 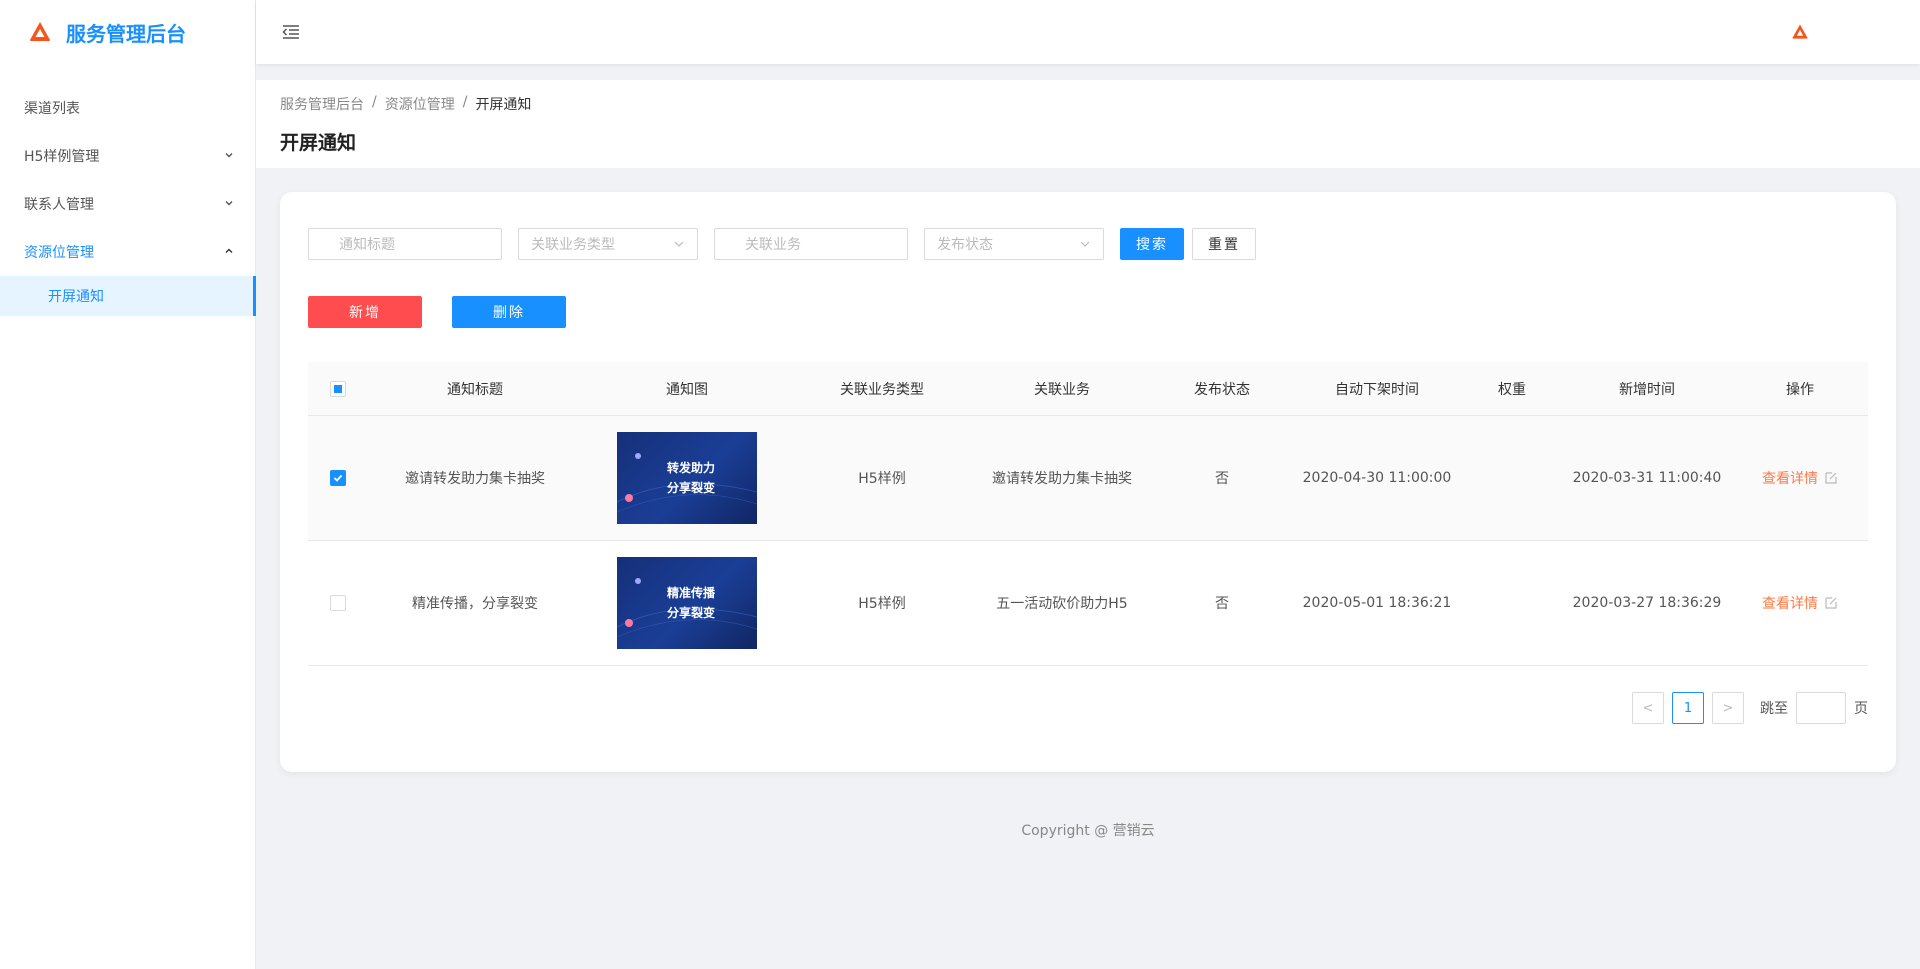 I want to click on biz-name: 五一活动砍价助力H5, so click(x=1062, y=604).